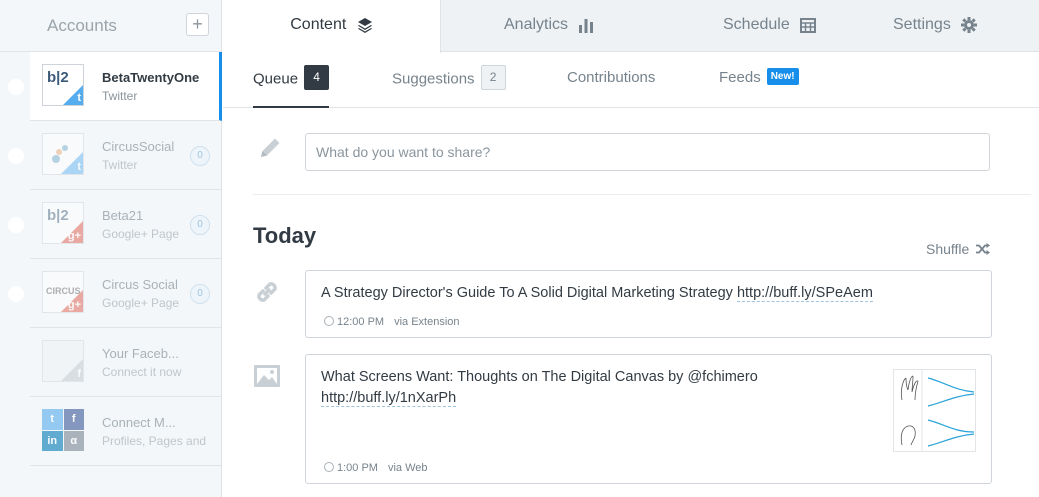 The image size is (1039, 497). I want to click on tab-feeds: Feeds New!, so click(759, 88).